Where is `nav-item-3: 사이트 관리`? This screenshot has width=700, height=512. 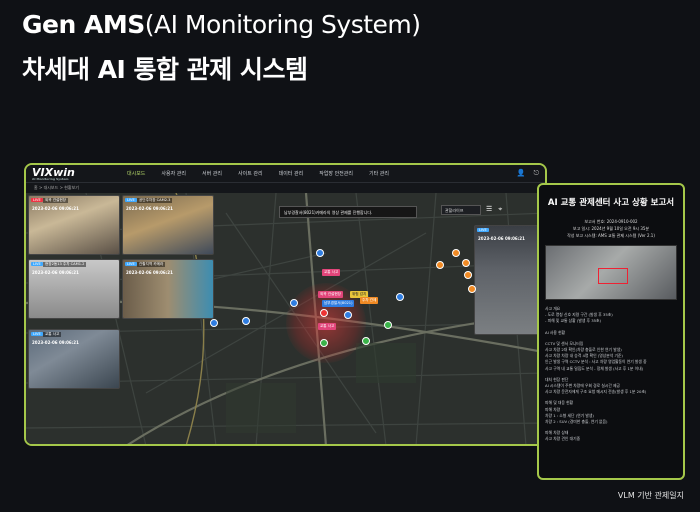 nav-item-3: 사이트 관리 is located at coordinates (250, 173).